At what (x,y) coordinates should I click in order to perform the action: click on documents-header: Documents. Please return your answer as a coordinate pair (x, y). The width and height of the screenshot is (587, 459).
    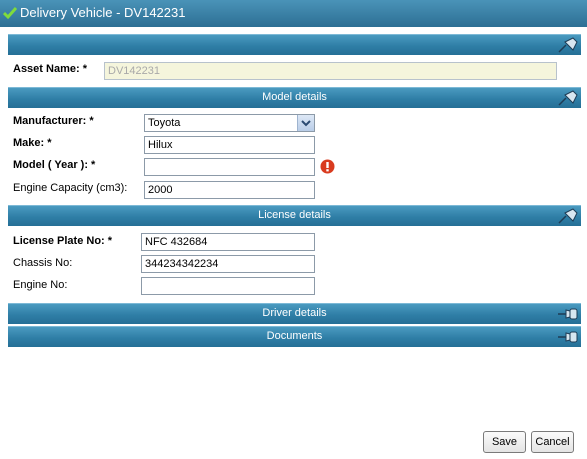
    Looking at the image, I should click on (294, 336).